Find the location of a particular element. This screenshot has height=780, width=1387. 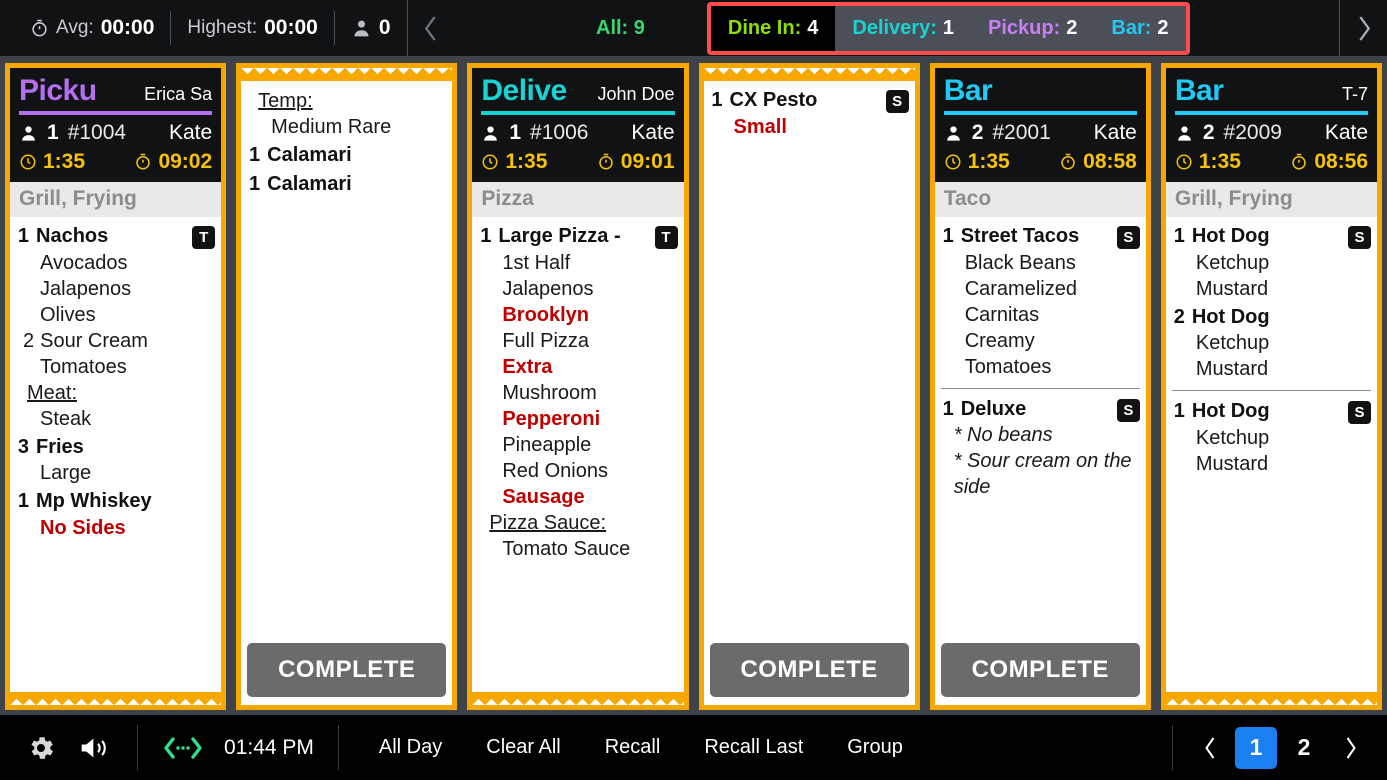

ticket-elapsed-time: 09:01 is located at coordinates (647, 161).